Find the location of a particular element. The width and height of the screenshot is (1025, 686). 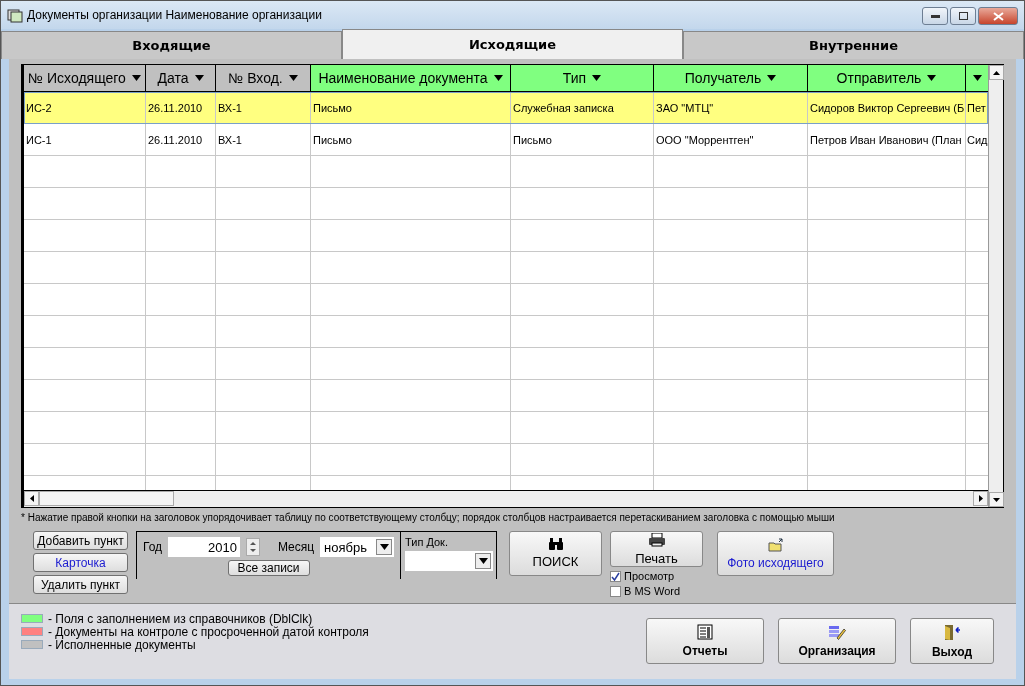

down-arrow-icon is located at coordinates (996, 499).